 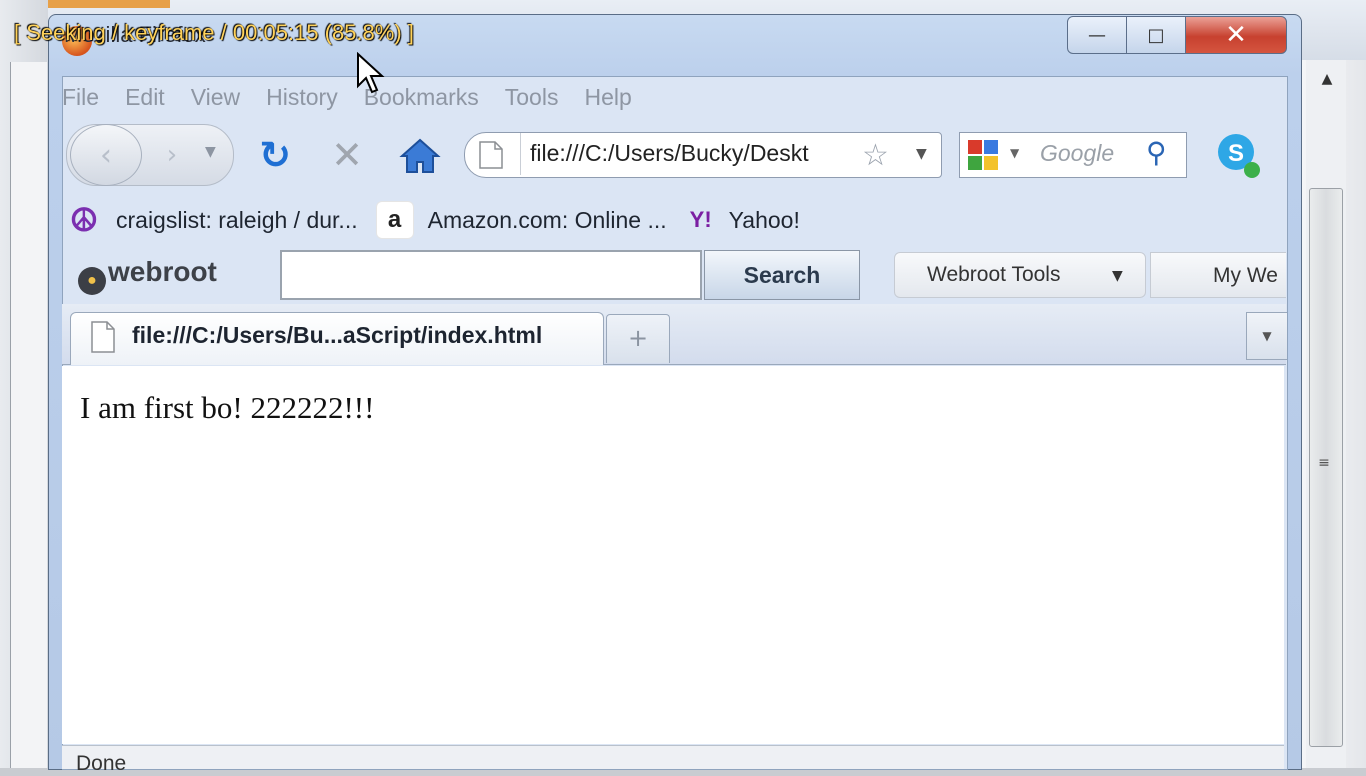 I want to click on chevron-down-icon: ▼, so click(x=1267, y=336).